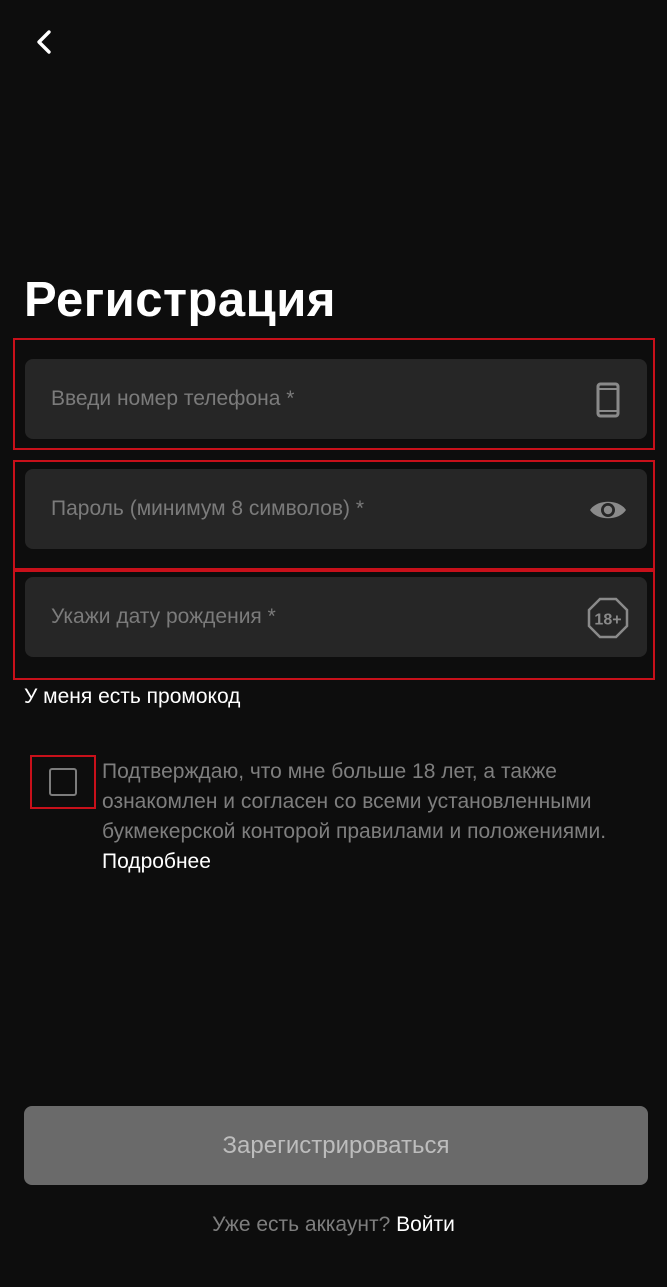 The image size is (667, 1287). What do you see at coordinates (608, 510) in the screenshot?
I see `eye-icon` at bounding box center [608, 510].